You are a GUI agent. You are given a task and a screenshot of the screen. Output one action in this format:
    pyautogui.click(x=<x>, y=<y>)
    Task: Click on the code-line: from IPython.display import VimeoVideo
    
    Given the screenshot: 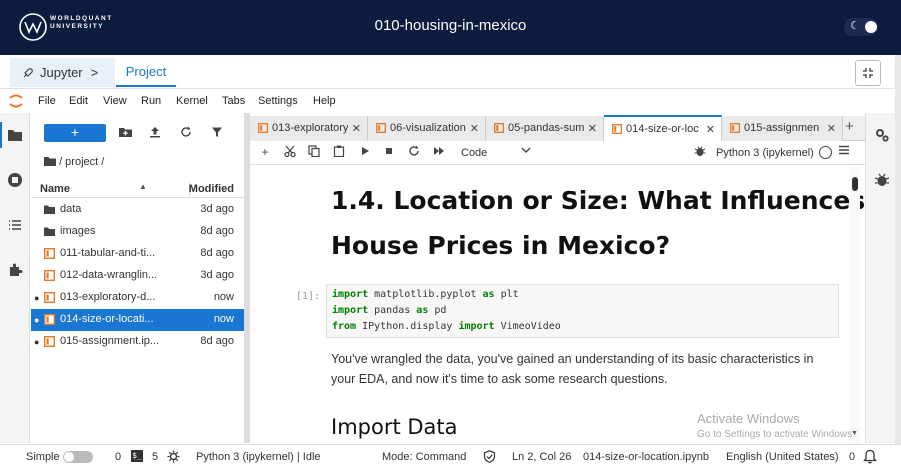 What is the action you would take?
    pyautogui.click(x=446, y=326)
    